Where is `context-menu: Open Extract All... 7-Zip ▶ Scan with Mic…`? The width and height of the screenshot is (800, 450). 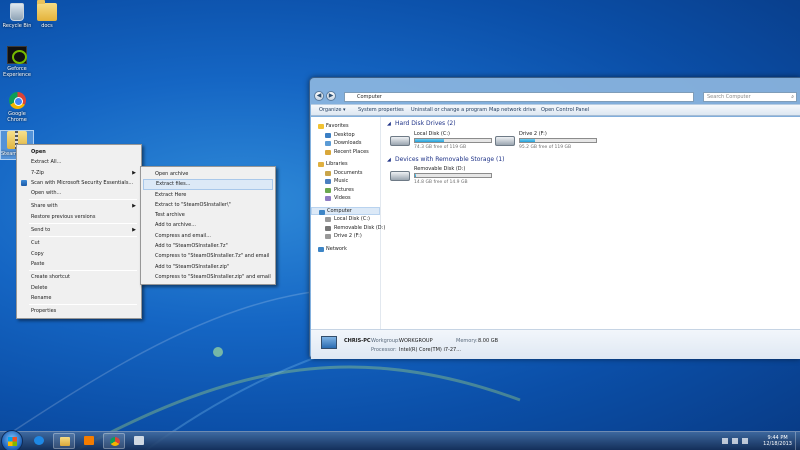
context-menu: Open Extract All... 7-Zip ▶ Scan with Mic… is located at coordinates (79, 232).